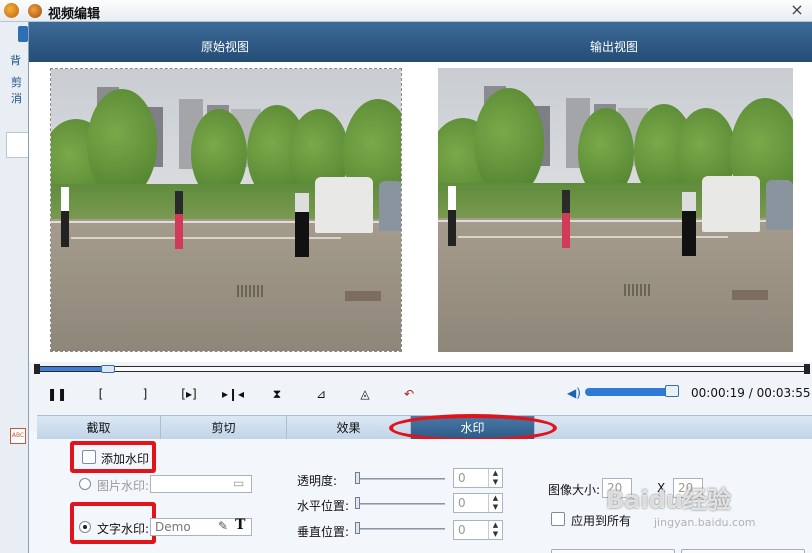  I want to click on image-icon: ABC, so click(18, 436).